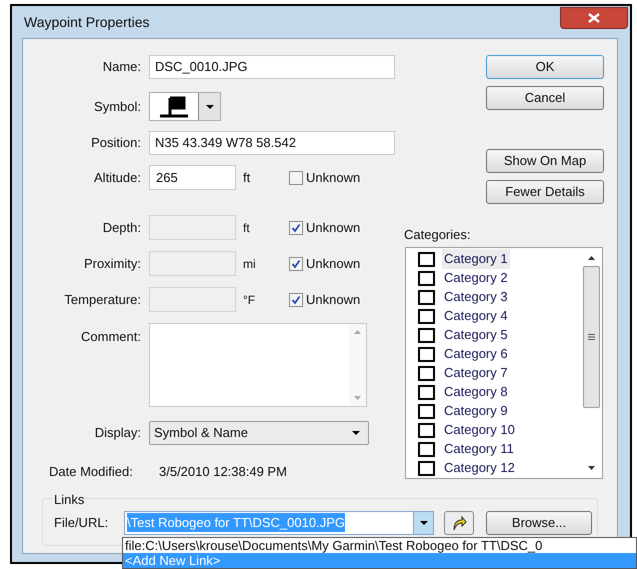  What do you see at coordinates (192, 177) in the screenshot?
I see `number-field: 265` at bounding box center [192, 177].